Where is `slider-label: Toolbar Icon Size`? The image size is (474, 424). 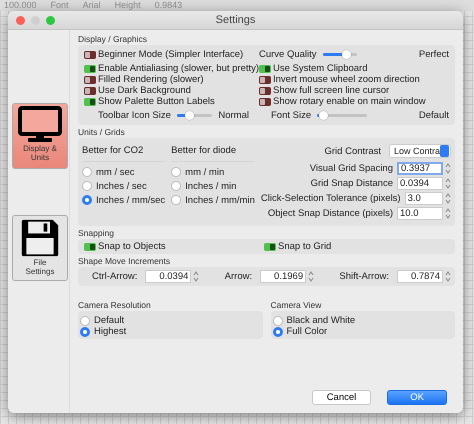
slider-label: Toolbar Icon Size is located at coordinates (134, 115).